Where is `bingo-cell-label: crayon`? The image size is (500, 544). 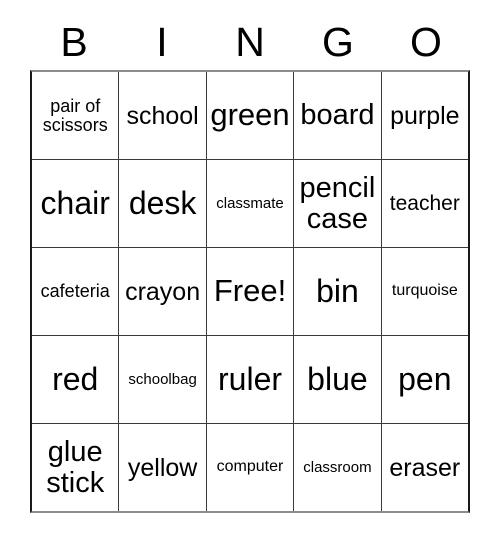 bingo-cell-label: crayon is located at coordinates (163, 291).